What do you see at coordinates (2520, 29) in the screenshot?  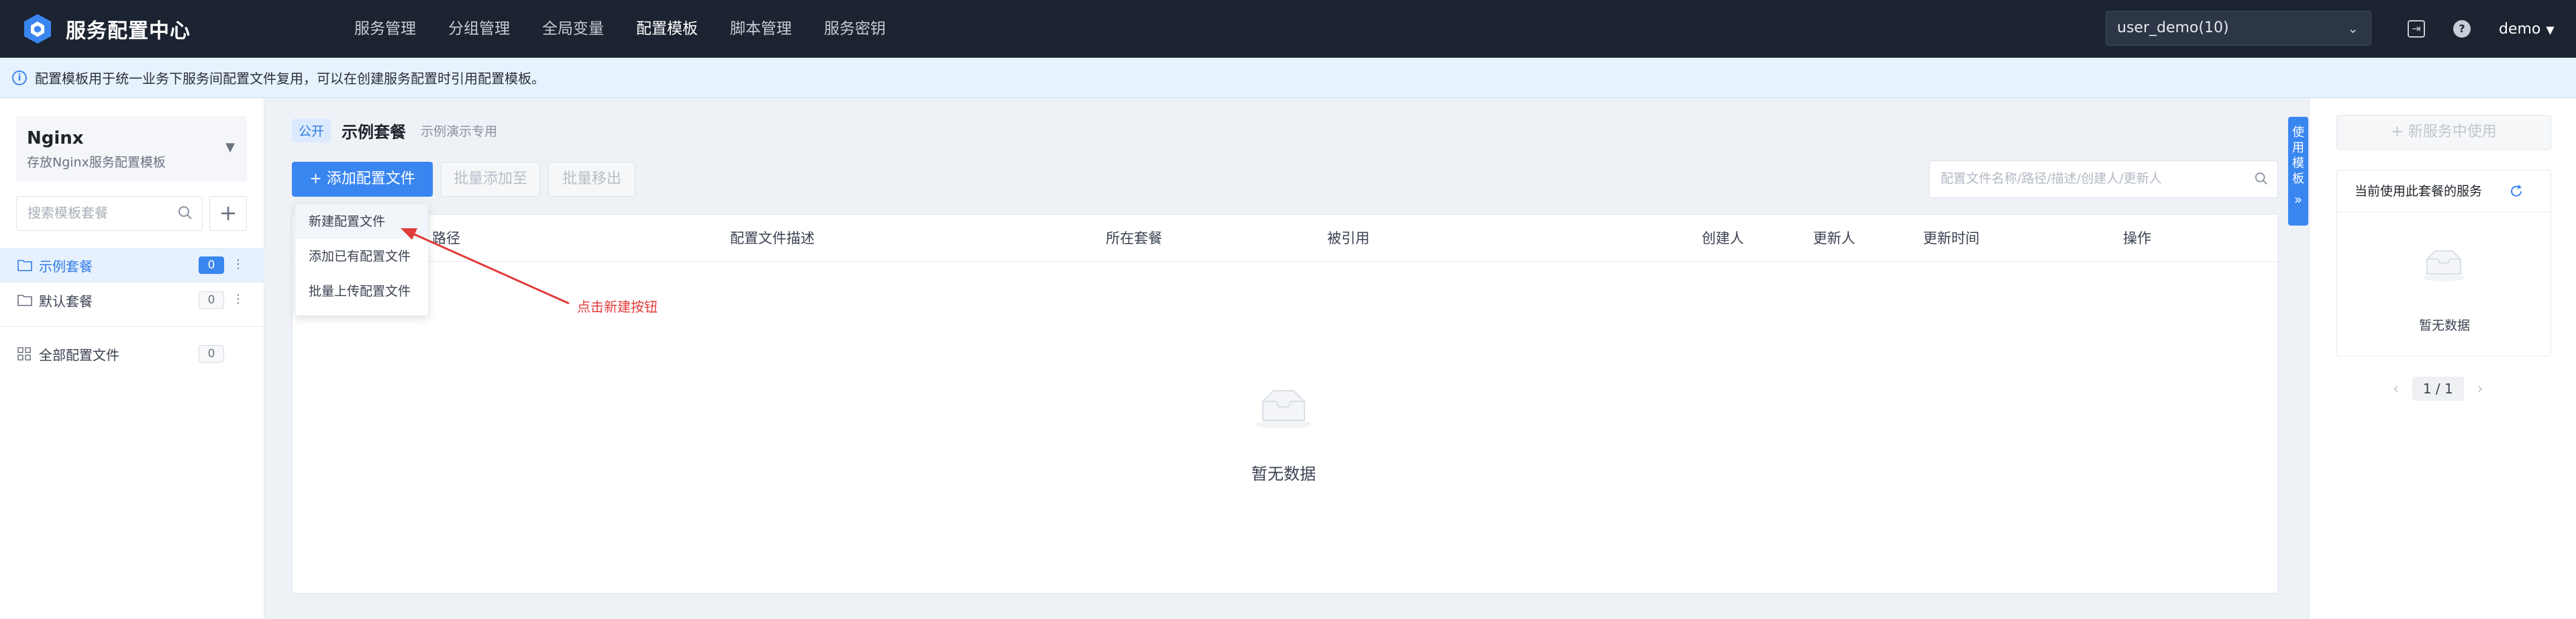 I see `user-name: demo` at bounding box center [2520, 29].